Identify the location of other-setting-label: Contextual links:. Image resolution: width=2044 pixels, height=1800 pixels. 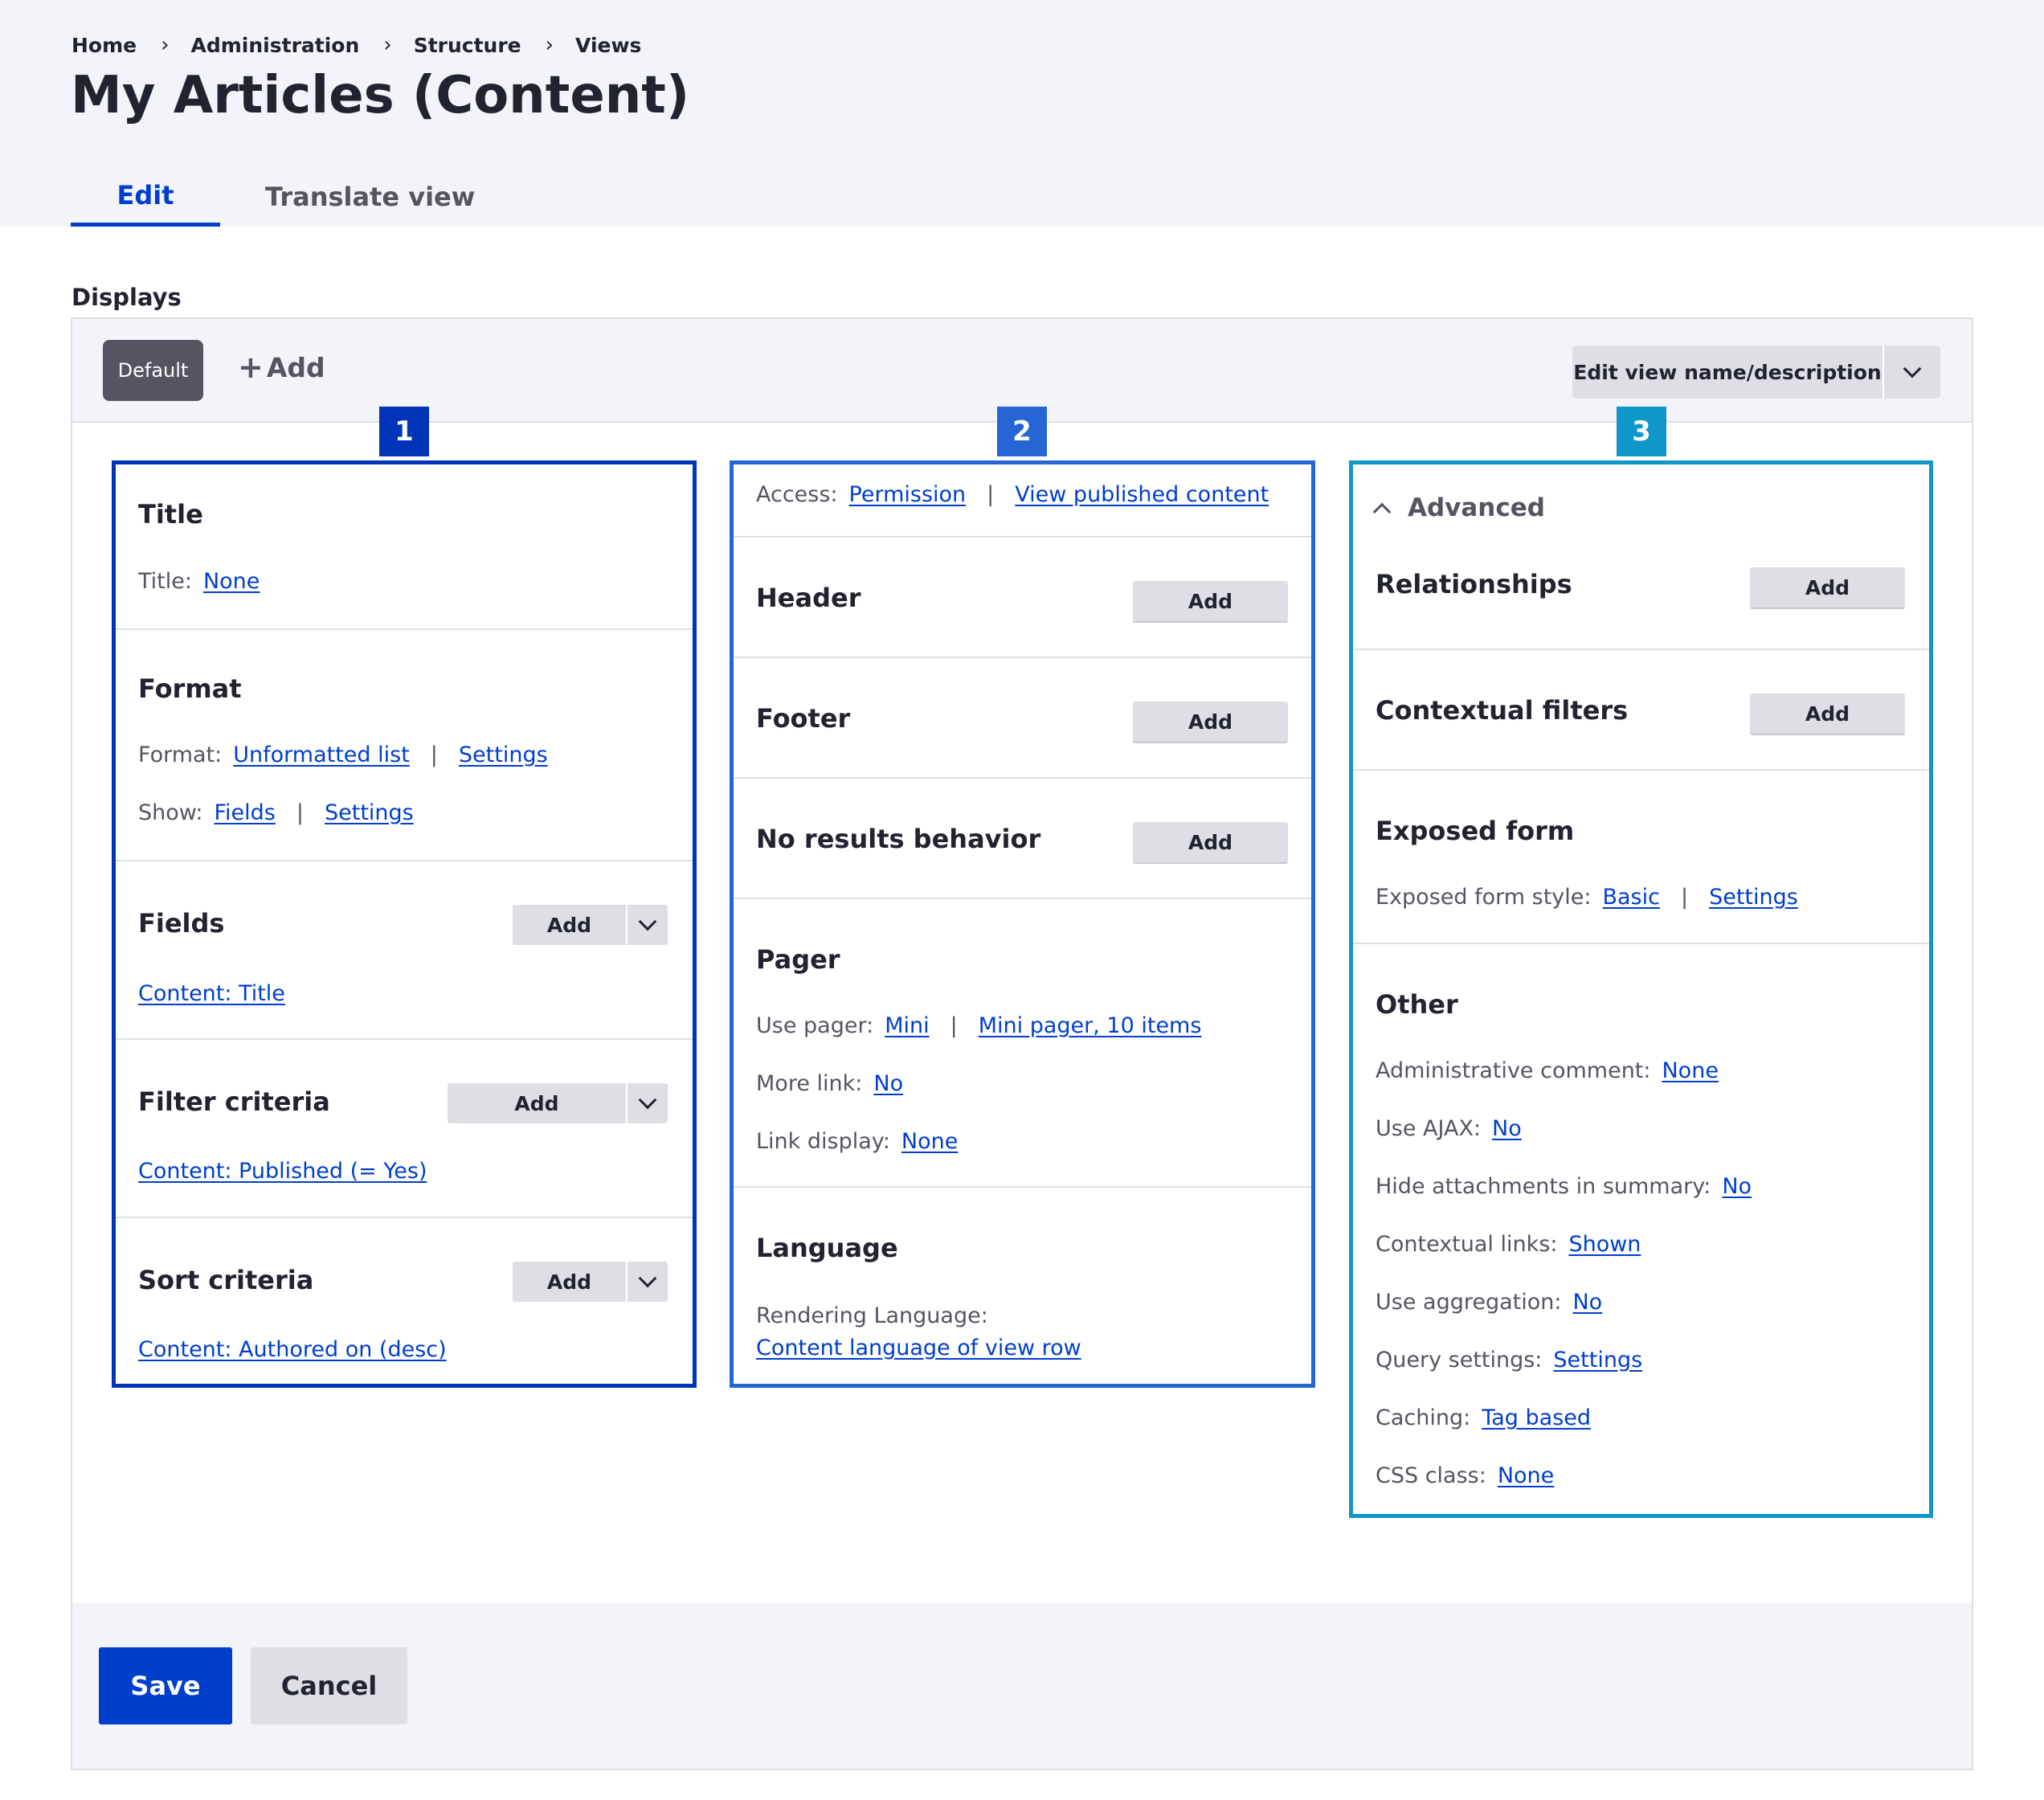
(1467, 1245).